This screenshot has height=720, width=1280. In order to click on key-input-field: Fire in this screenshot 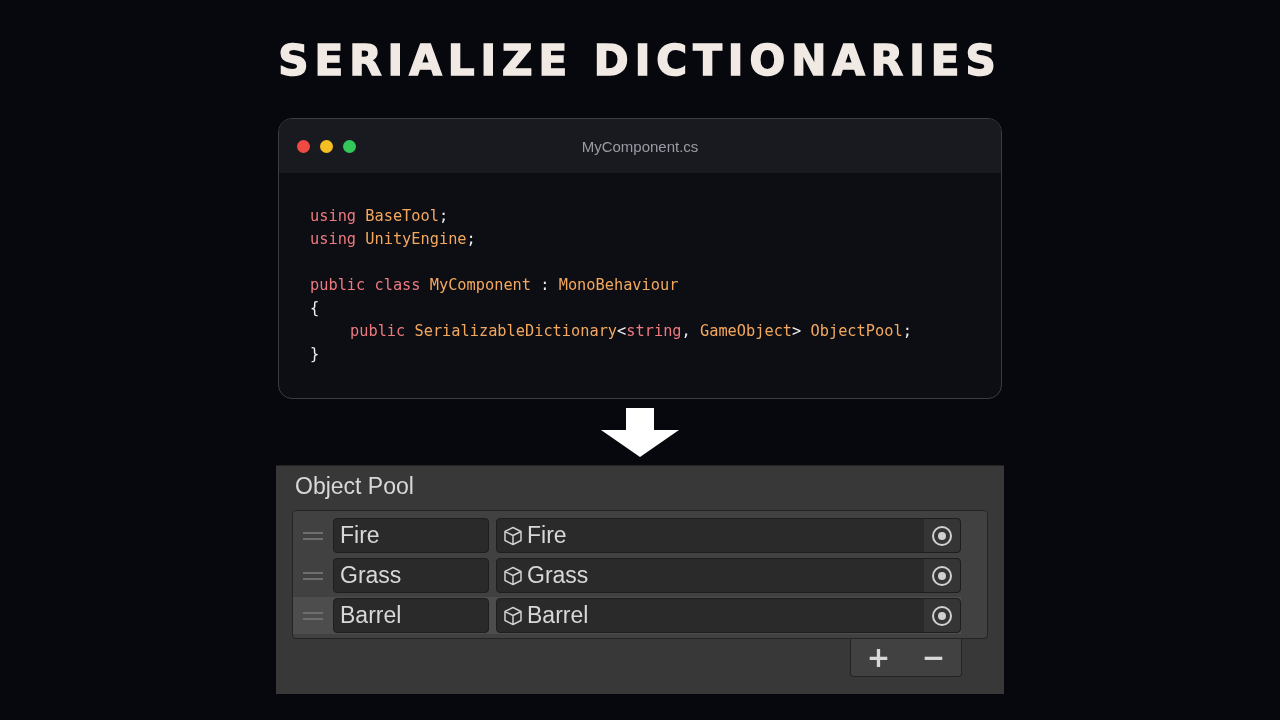, I will do `click(411, 535)`.